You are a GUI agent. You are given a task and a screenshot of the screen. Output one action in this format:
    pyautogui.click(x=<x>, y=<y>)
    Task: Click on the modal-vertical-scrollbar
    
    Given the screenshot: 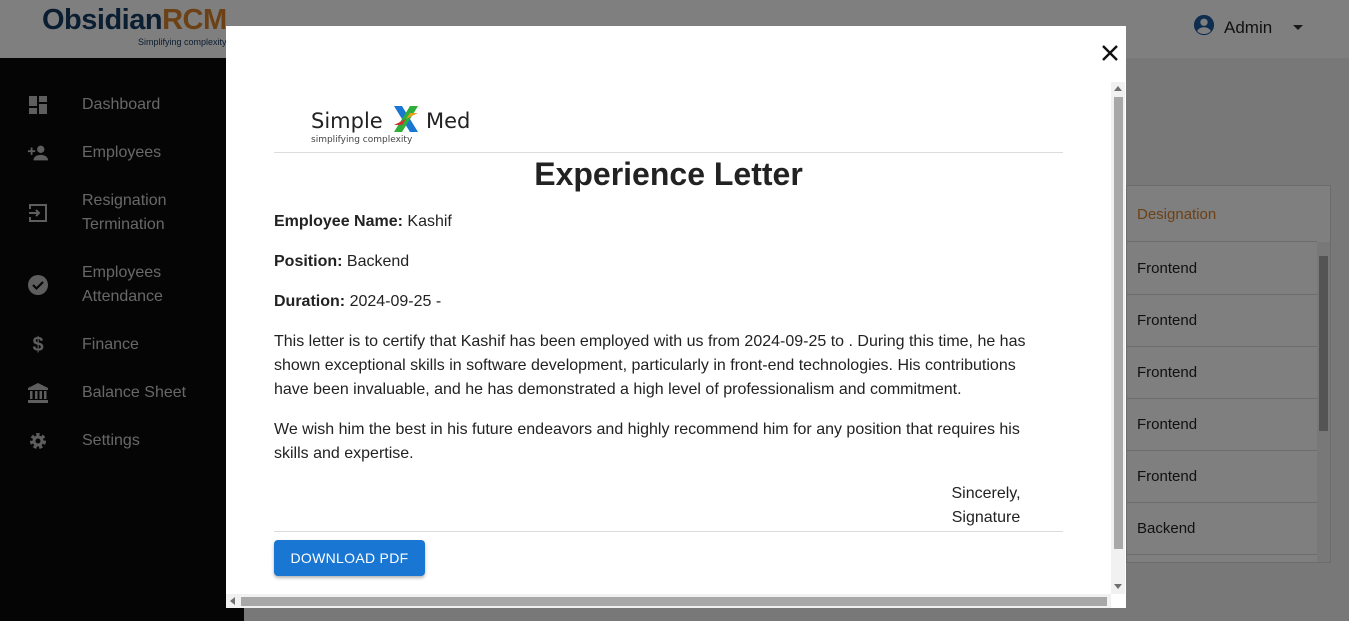 What is the action you would take?
    pyautogui.click(x=1118, y=338)
    